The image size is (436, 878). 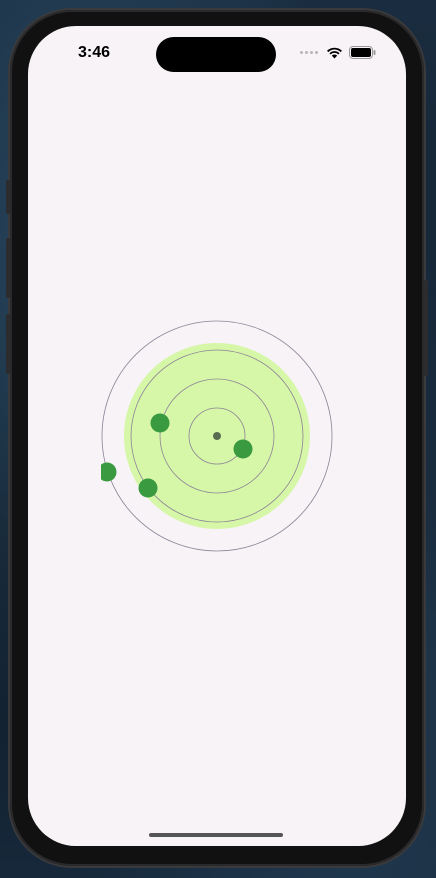 What do you see at coordinates (216, 54) in the screenshot?
I see `dynamic-island` at bounding box center [216, 54].